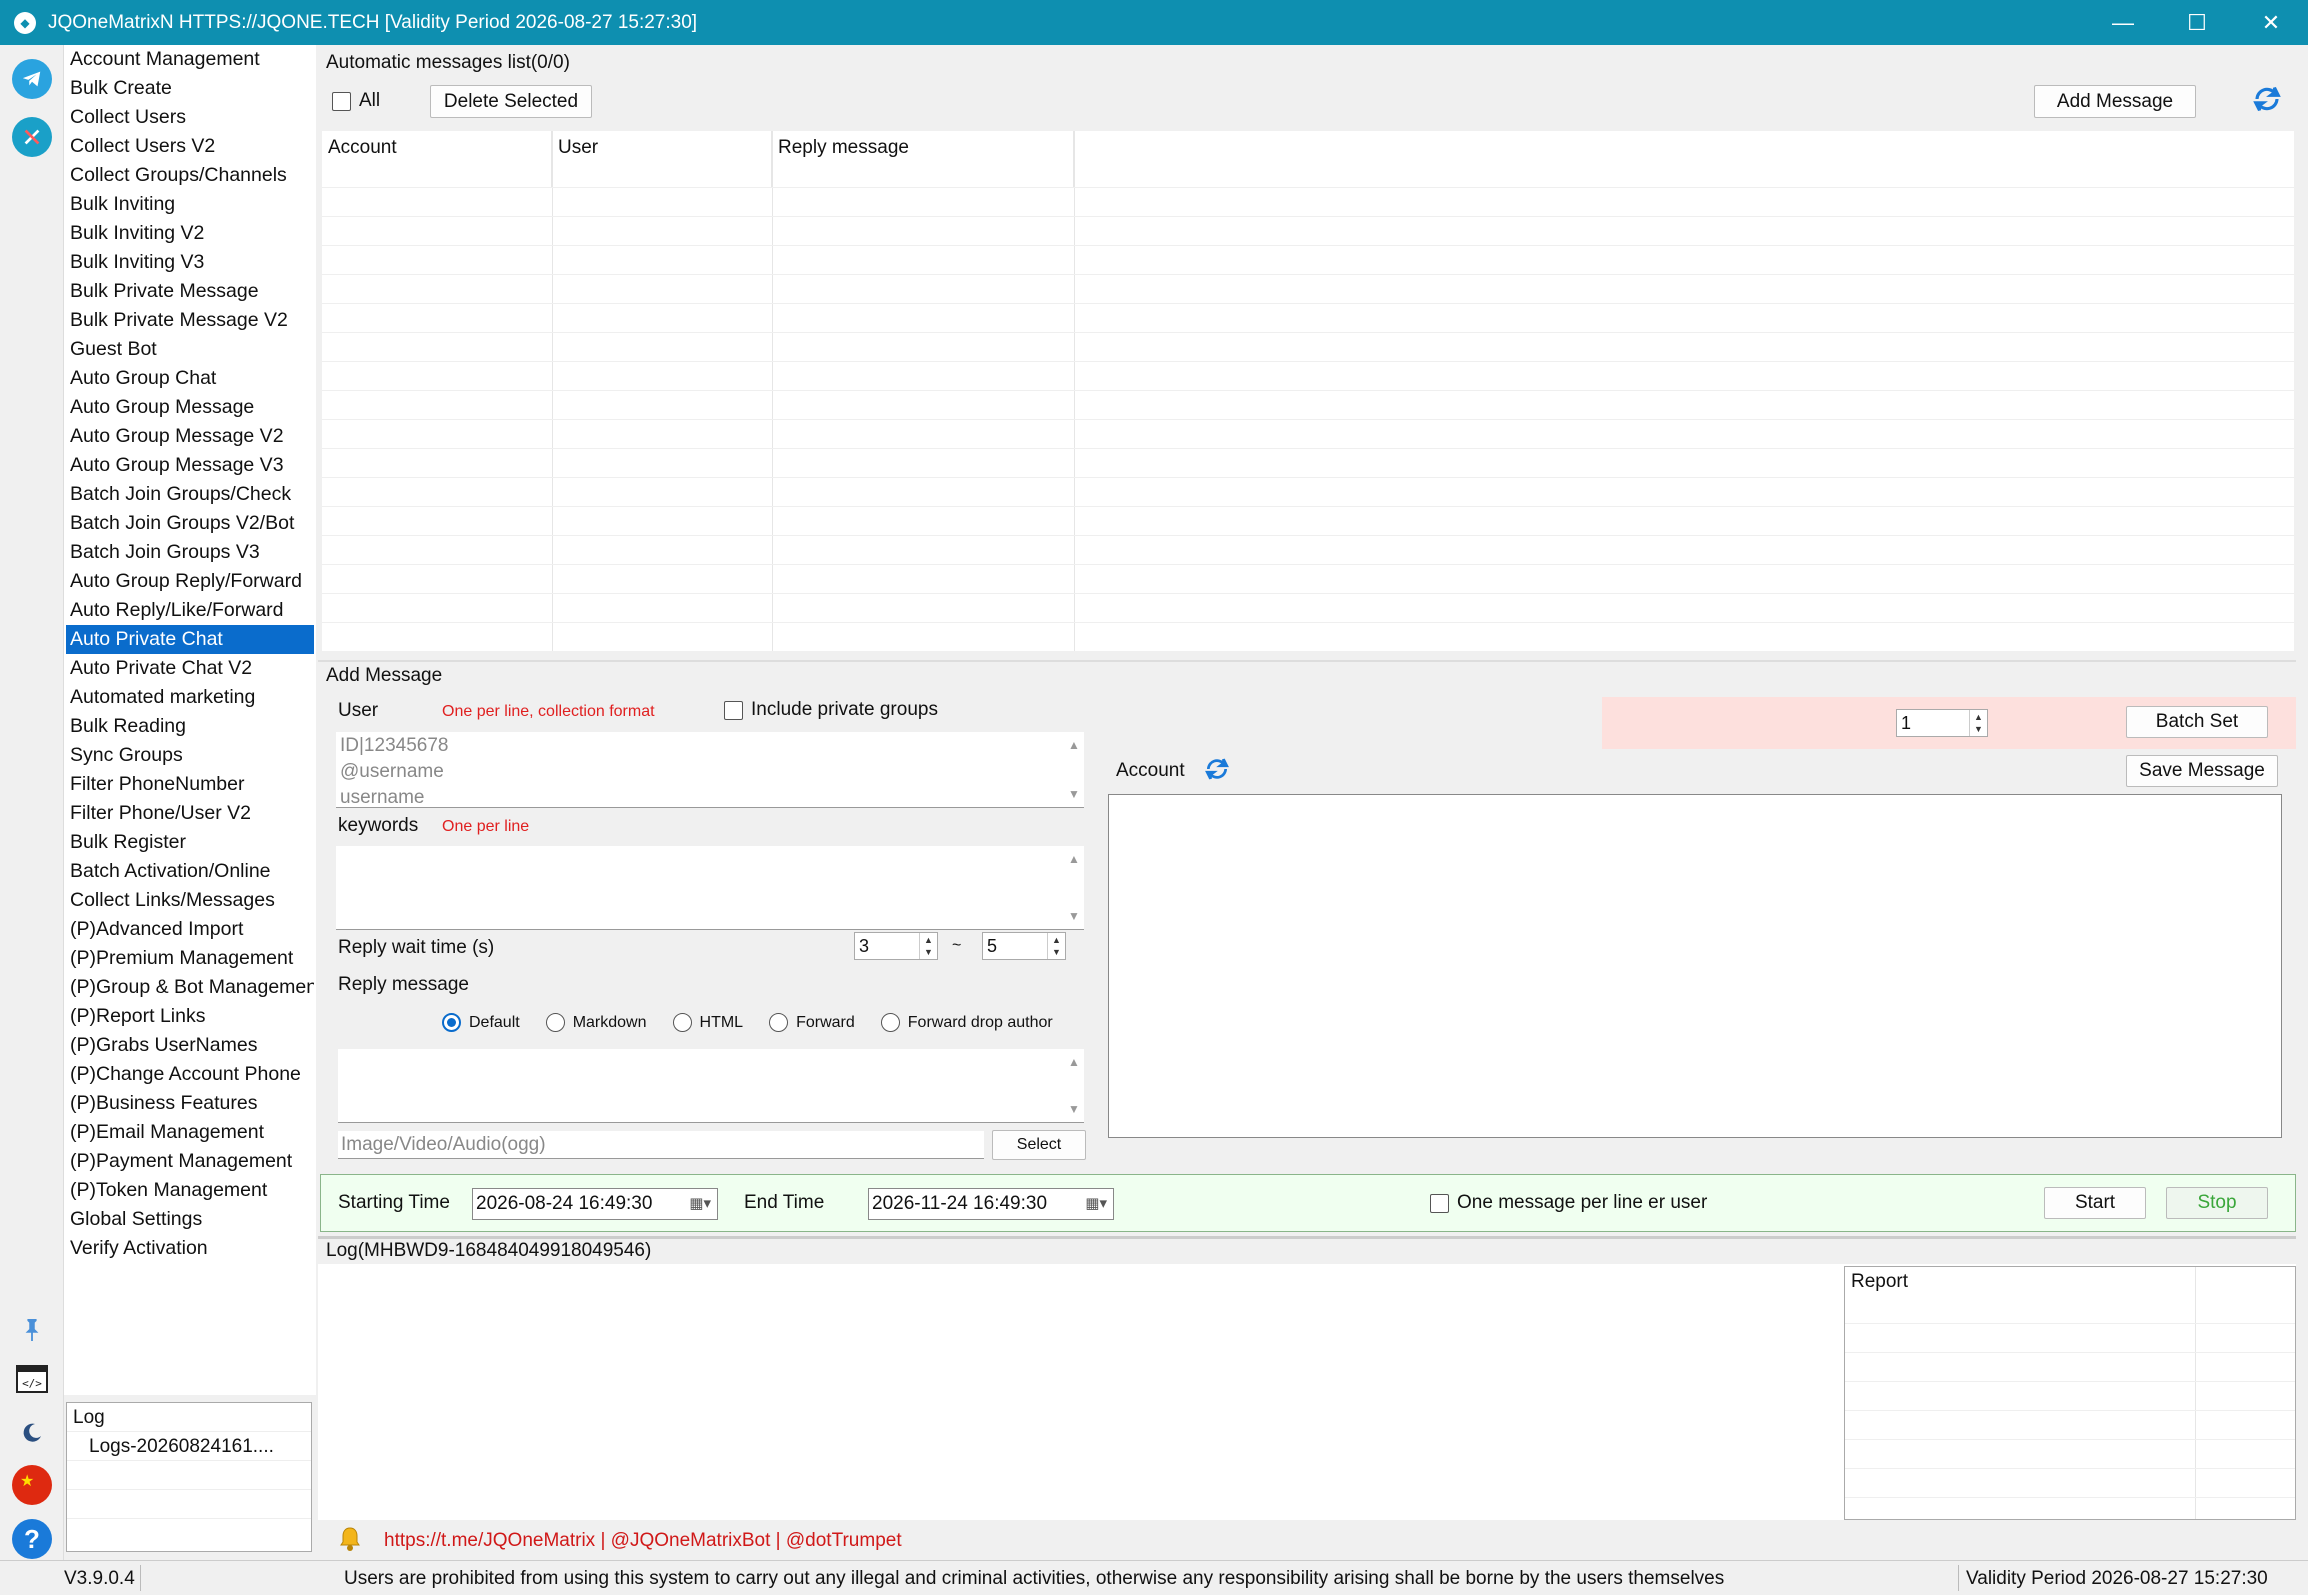 Image resolution: width=2308 pixels, height=1595 pixels. Describe the element at coordinates (190, 378) in the screenshot. I see `menu-item: Auto Group Chat` at that location.